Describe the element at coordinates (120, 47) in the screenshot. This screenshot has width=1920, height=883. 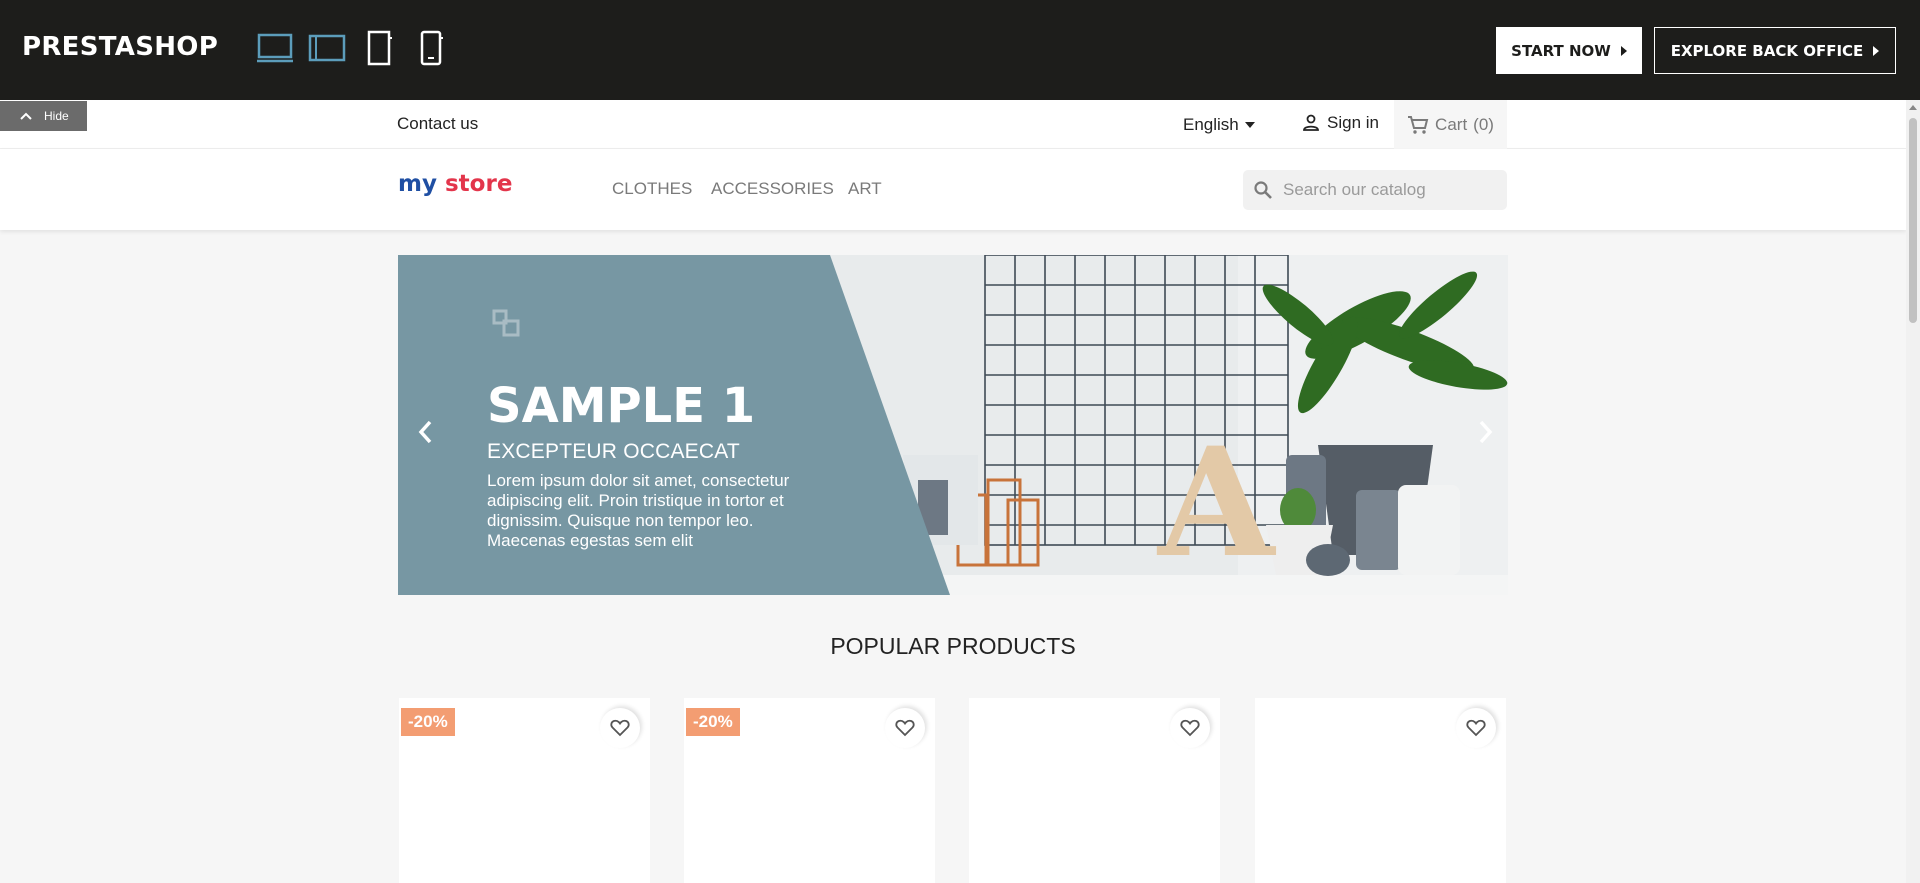
I see `prestashop-logo: PRESTASHOP` at that location.